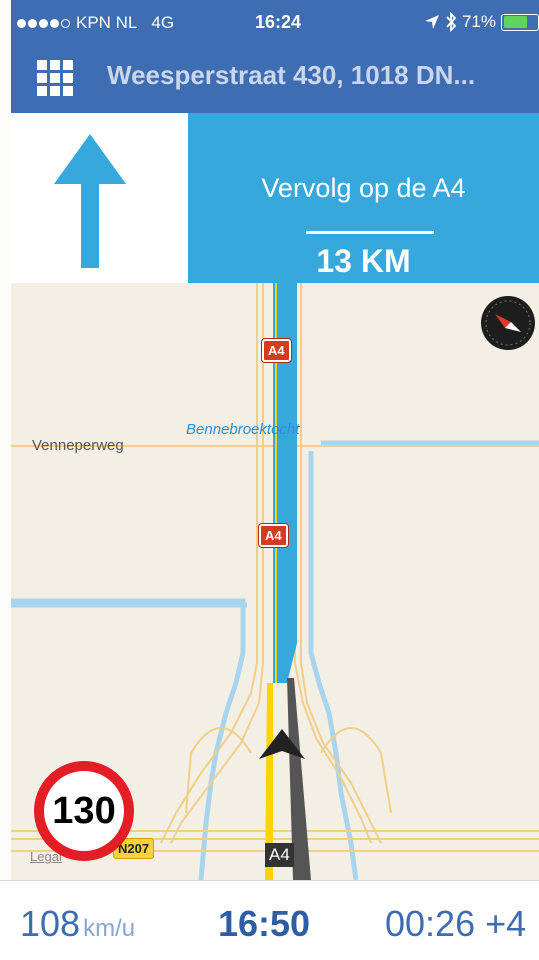 The height and width of the screenshot is (960, 539). Describe the element at coordinates (276, 350) in the screenshot. I see `highway-shield-a4-top: A4` at that location.